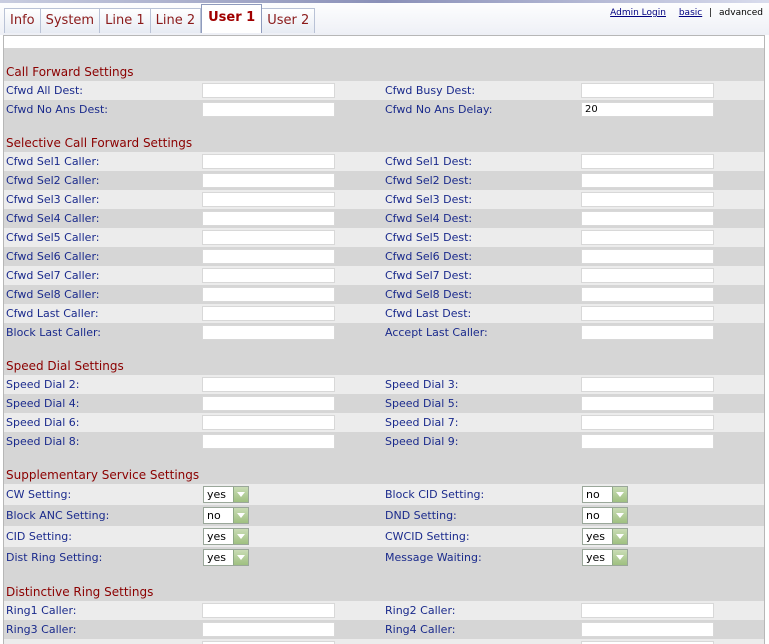  I want to click on ring5-caller-label: Ring5 Caller:, so click(41, 641).